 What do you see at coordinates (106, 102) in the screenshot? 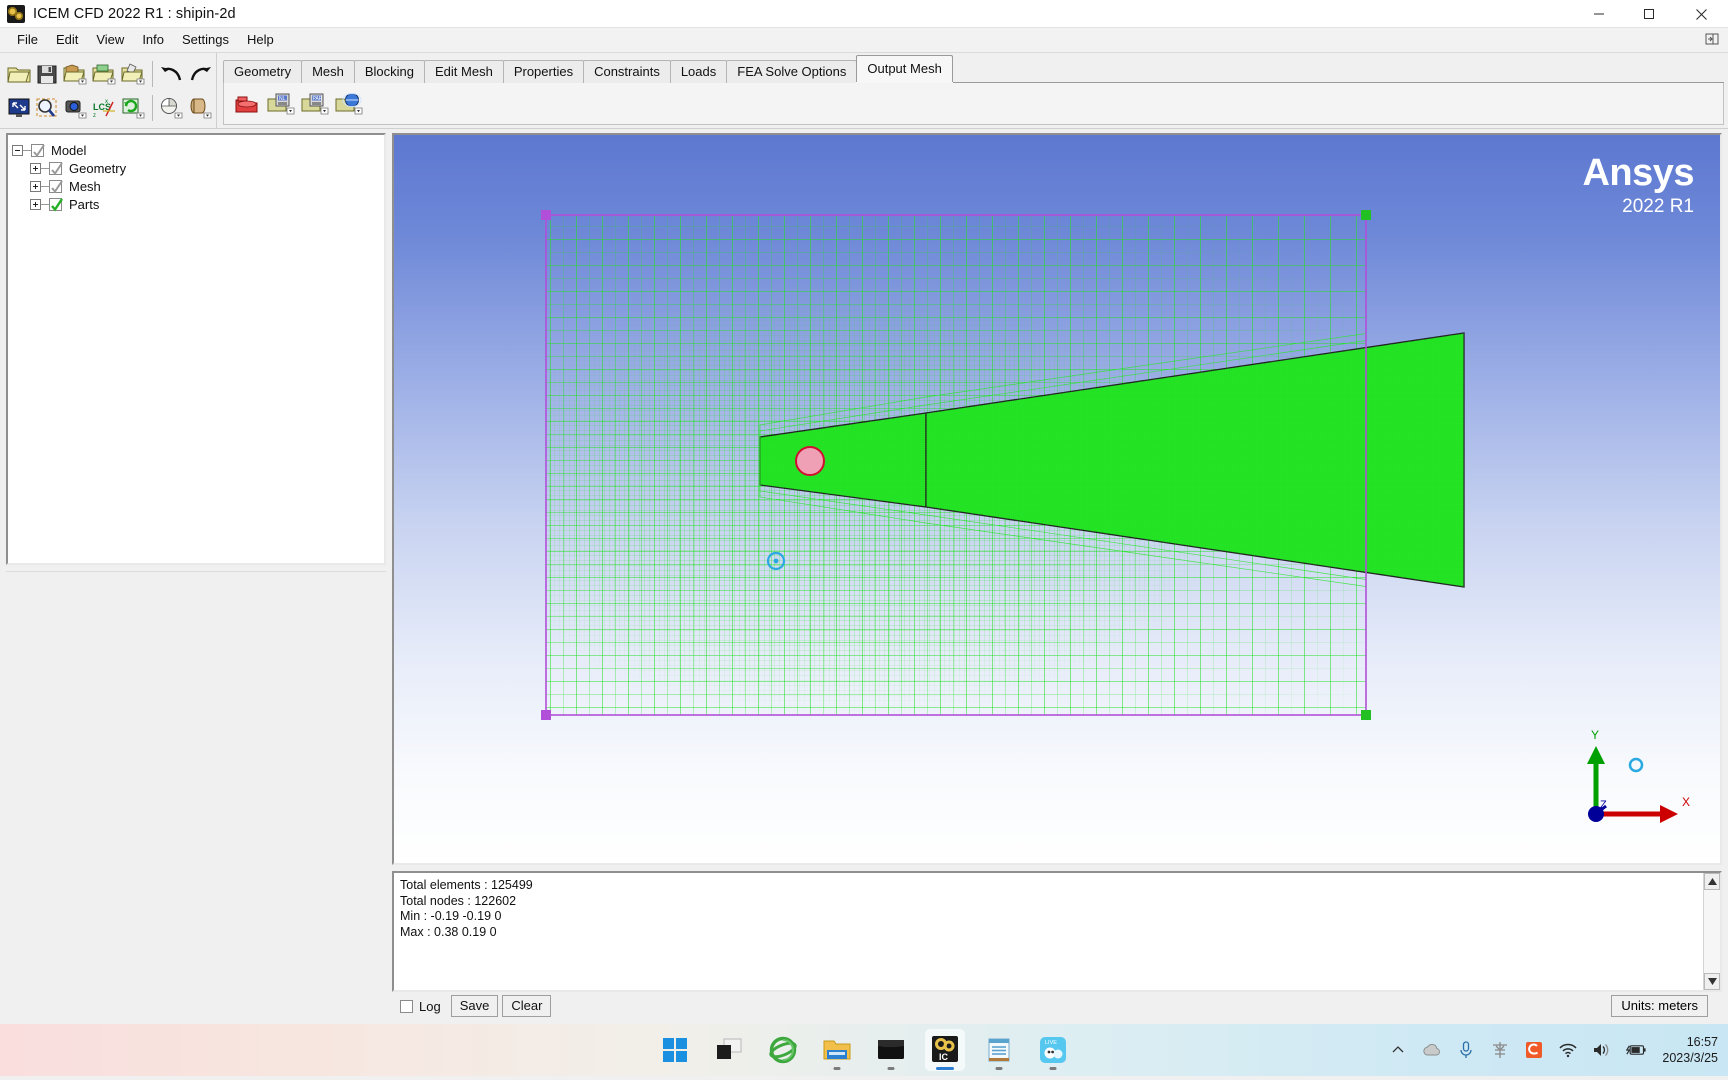
I see `svg-text: x` at bounding box center [106, 102].